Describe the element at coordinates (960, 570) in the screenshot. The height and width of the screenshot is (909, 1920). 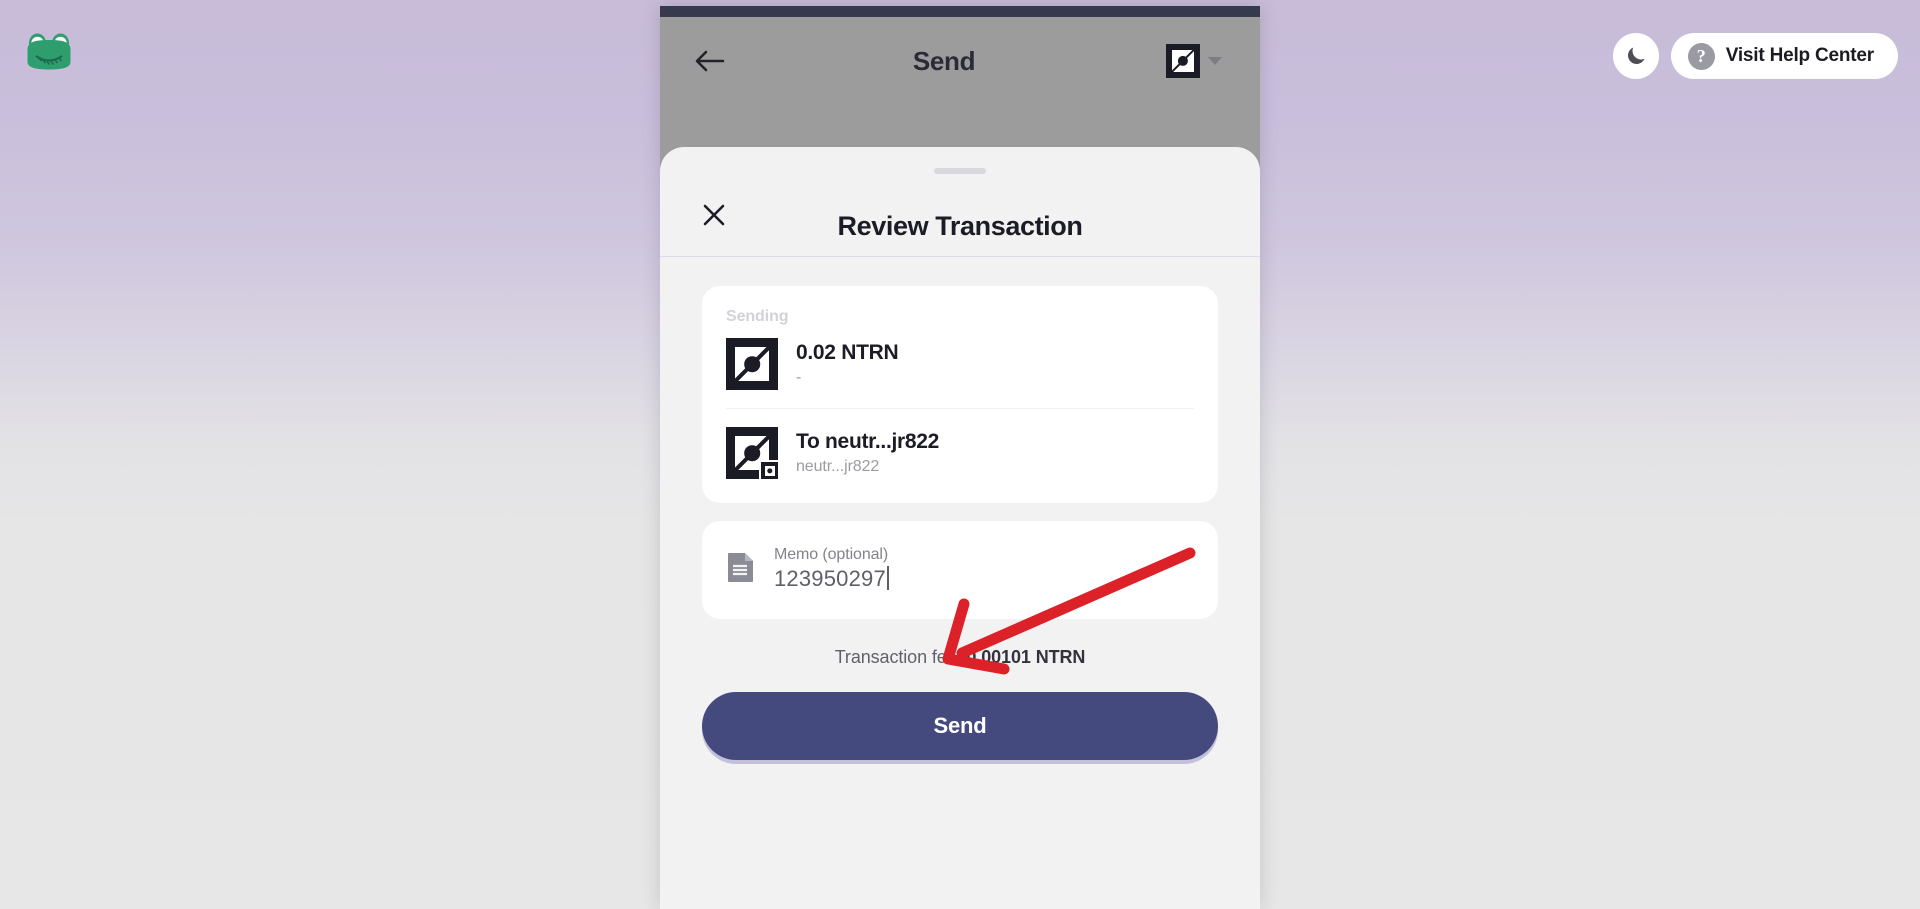
I see `memo-field: Memo (optional) 123950297` at that location.